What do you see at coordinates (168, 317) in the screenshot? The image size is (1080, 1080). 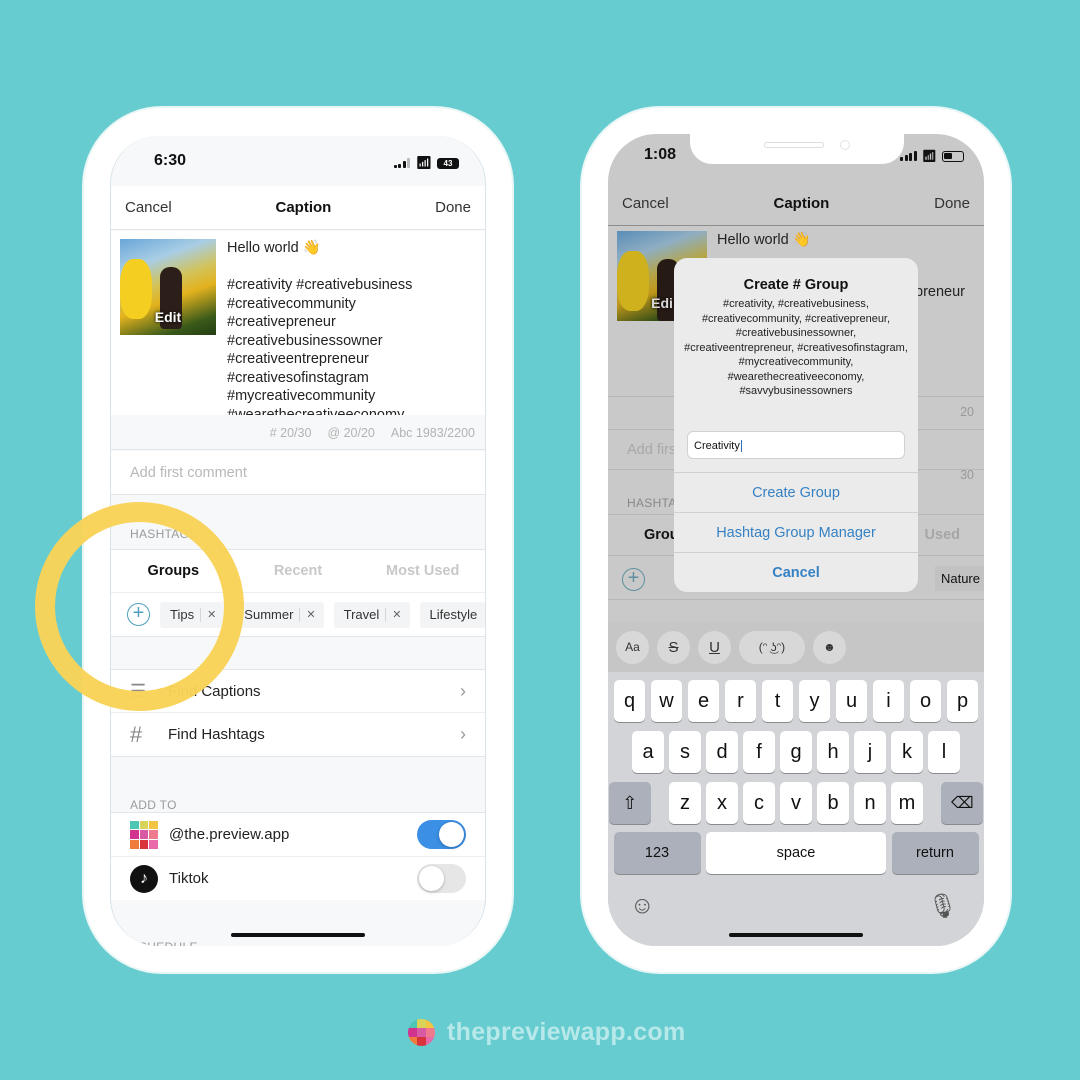 I see `edit-label: Edit` at bounding box center [168, 317].